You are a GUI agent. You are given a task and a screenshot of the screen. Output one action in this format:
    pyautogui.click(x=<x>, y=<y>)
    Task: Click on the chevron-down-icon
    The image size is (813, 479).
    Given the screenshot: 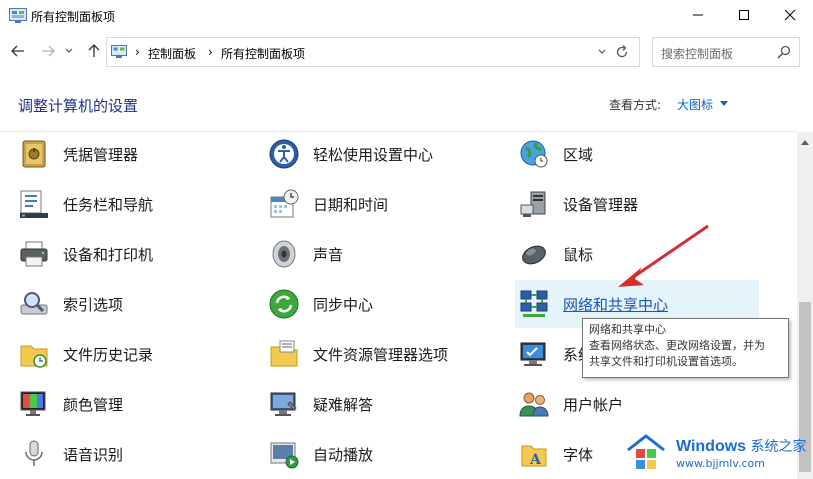 What is the action you would take?
    pyautogui.click(x=69, y=50)
    